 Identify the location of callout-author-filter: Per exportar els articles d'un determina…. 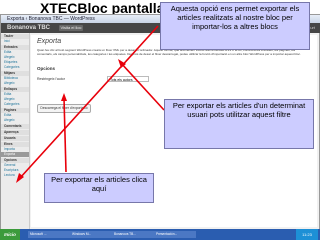
(239, 124).